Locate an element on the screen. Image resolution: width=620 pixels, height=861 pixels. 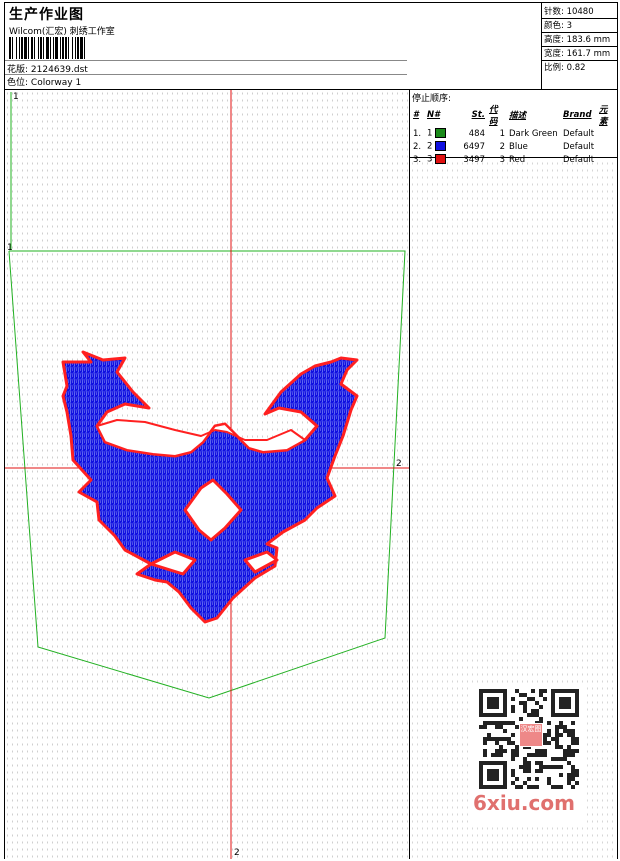
studio-subtitle: Wilcom(汇宏) 刺绣工作室 is located at coordinates (62, 32).